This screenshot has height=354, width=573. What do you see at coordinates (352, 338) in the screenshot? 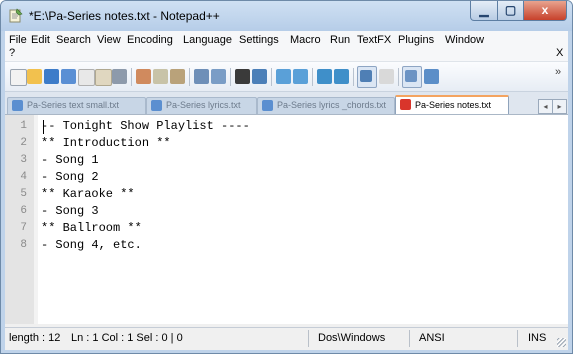
I see `status-eol: Dos\Windows` at bounding box center [352, 338].